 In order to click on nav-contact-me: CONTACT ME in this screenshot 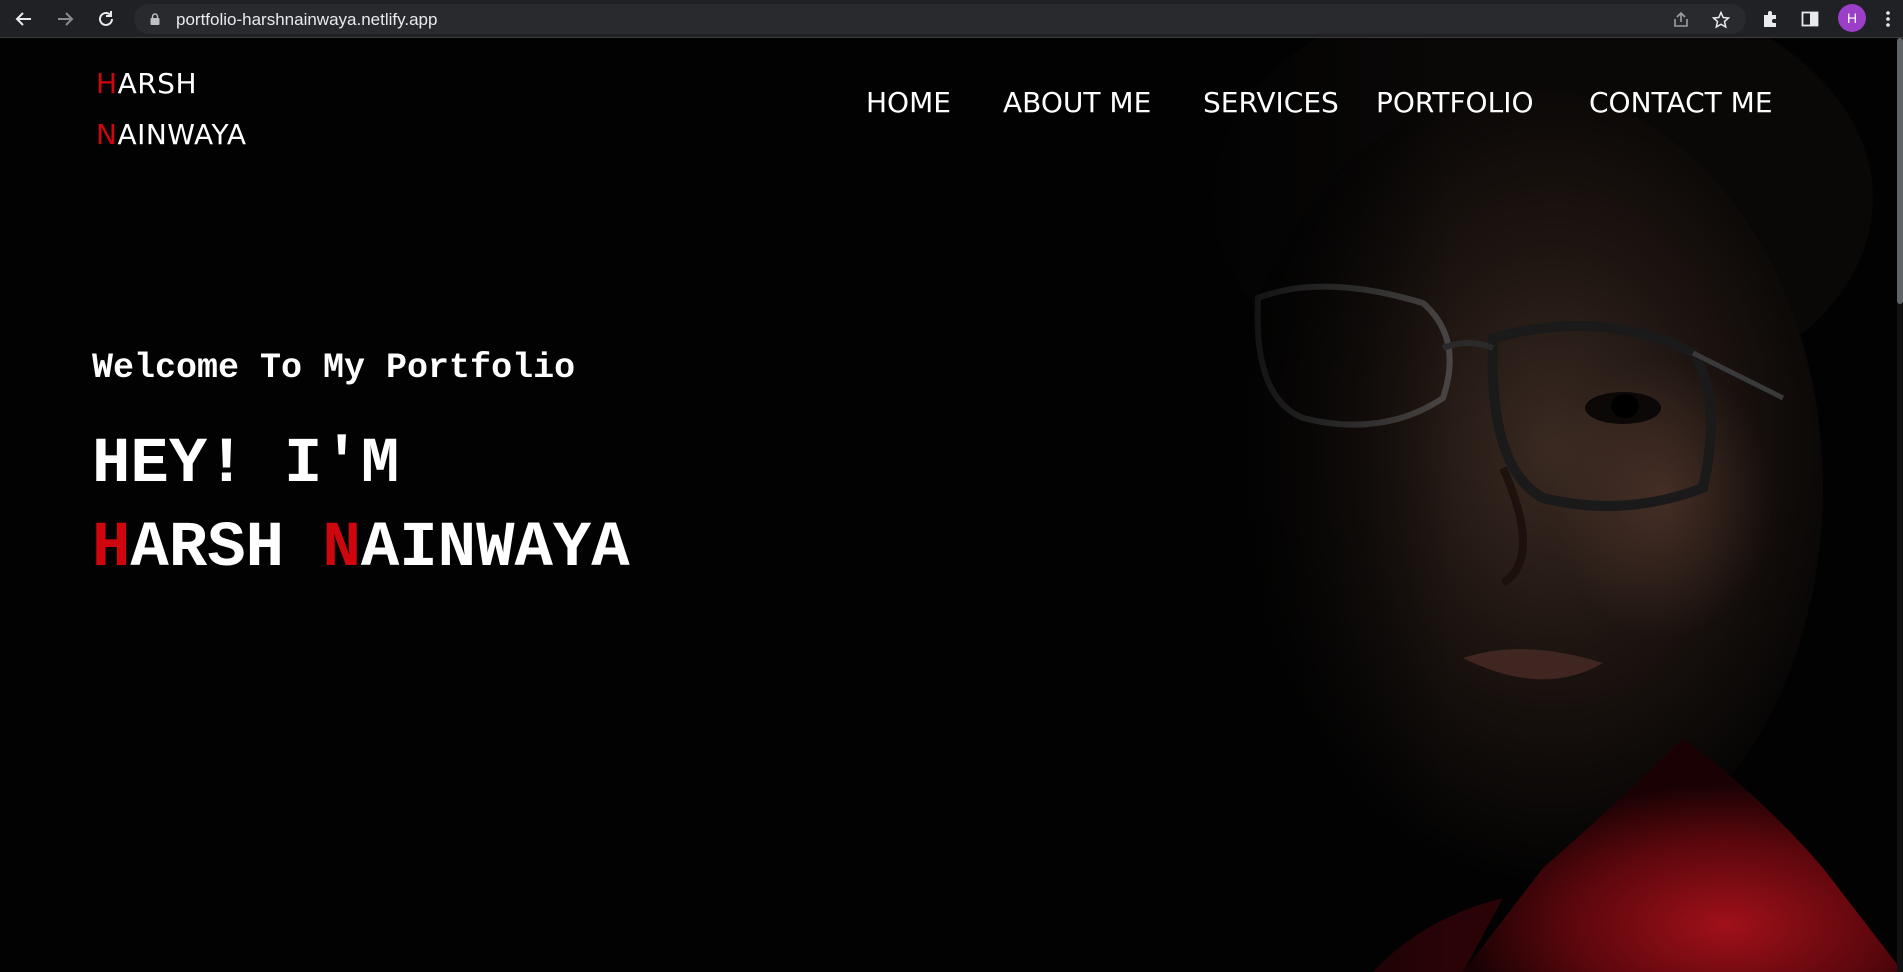, I will do `click(1681, 102)`.